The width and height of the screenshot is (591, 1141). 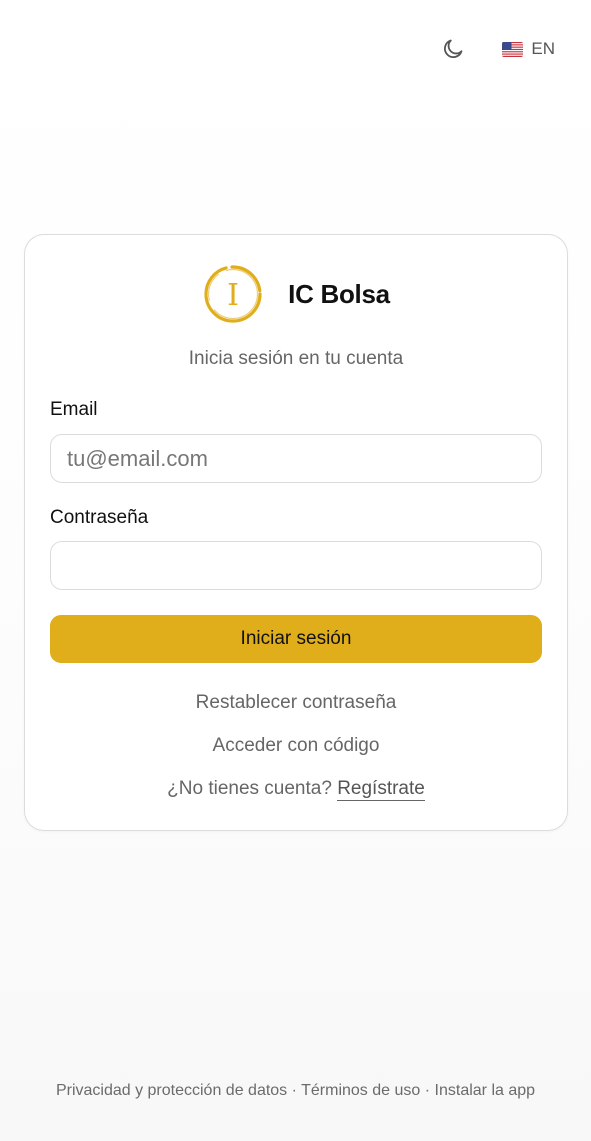 I want to click on logo-letter: I, so click(x=233, y=295).